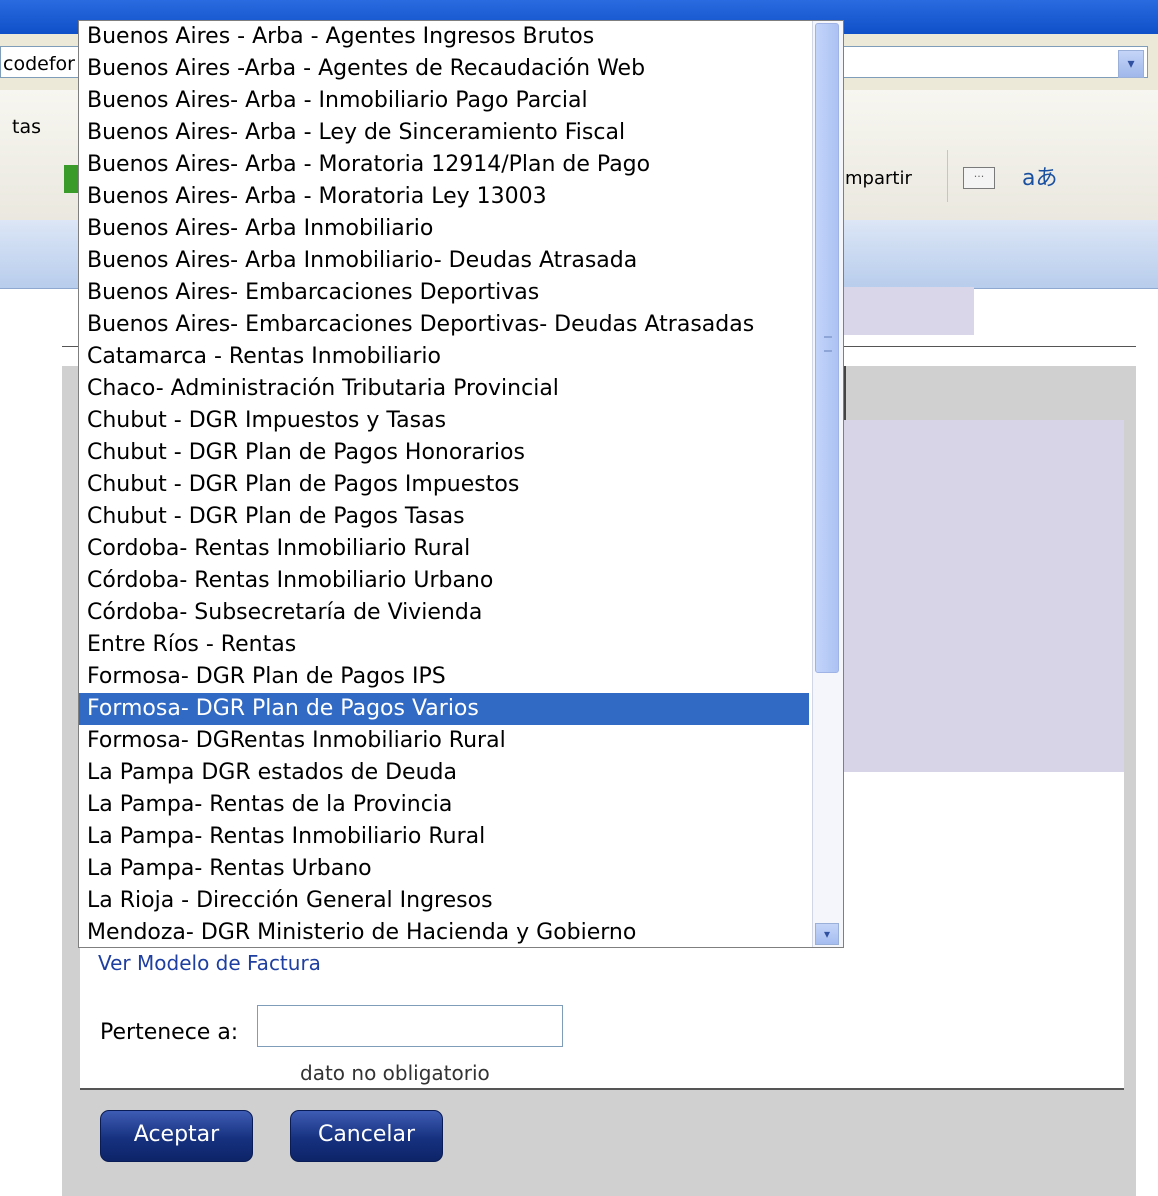 The height and width of the screenshot is (1196, 1158). What do you see at coordinates (444, 773) in the screenshot?
I see `dropdown-option: La Pampa DGR estados de Deuda` at bounding box center [444, 773].